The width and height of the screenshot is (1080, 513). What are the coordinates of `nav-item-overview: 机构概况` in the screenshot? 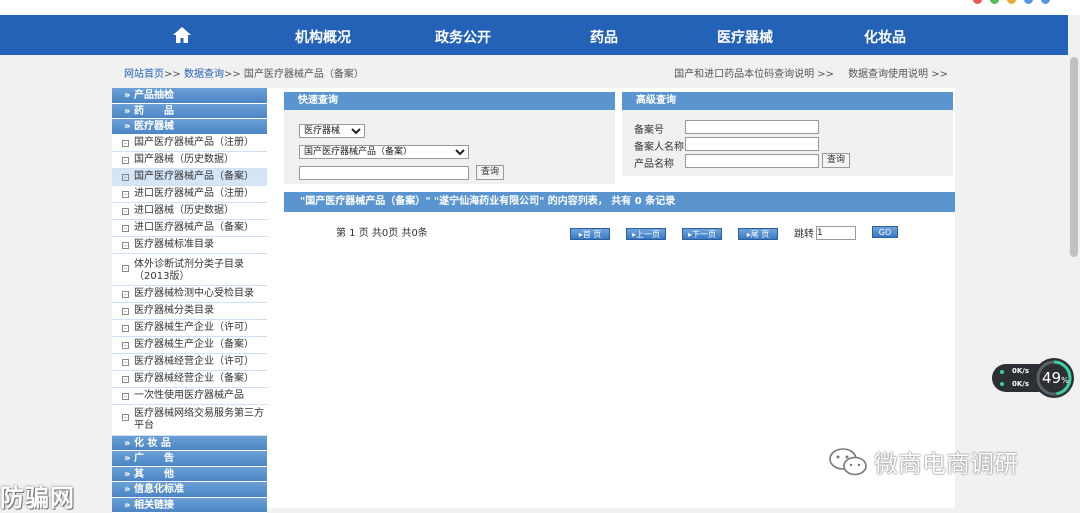 It's located at (323, 37).